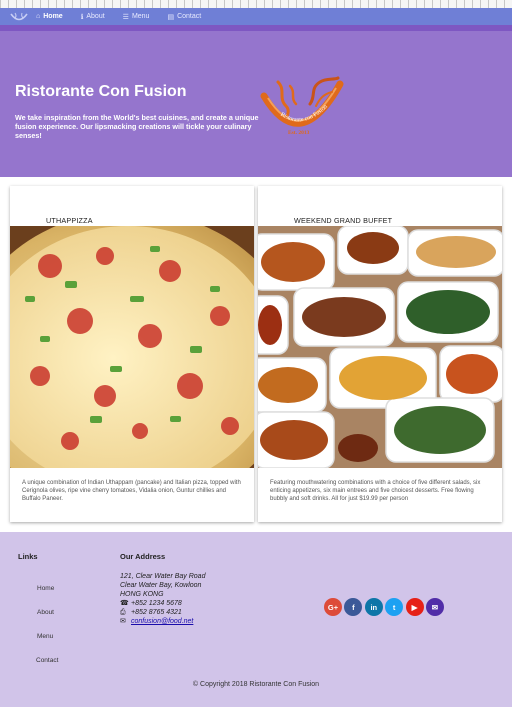 This screenshot has height=707, width=512. I want to click on address-line: 121, Clear Water Bay Road, so click(163, 576).